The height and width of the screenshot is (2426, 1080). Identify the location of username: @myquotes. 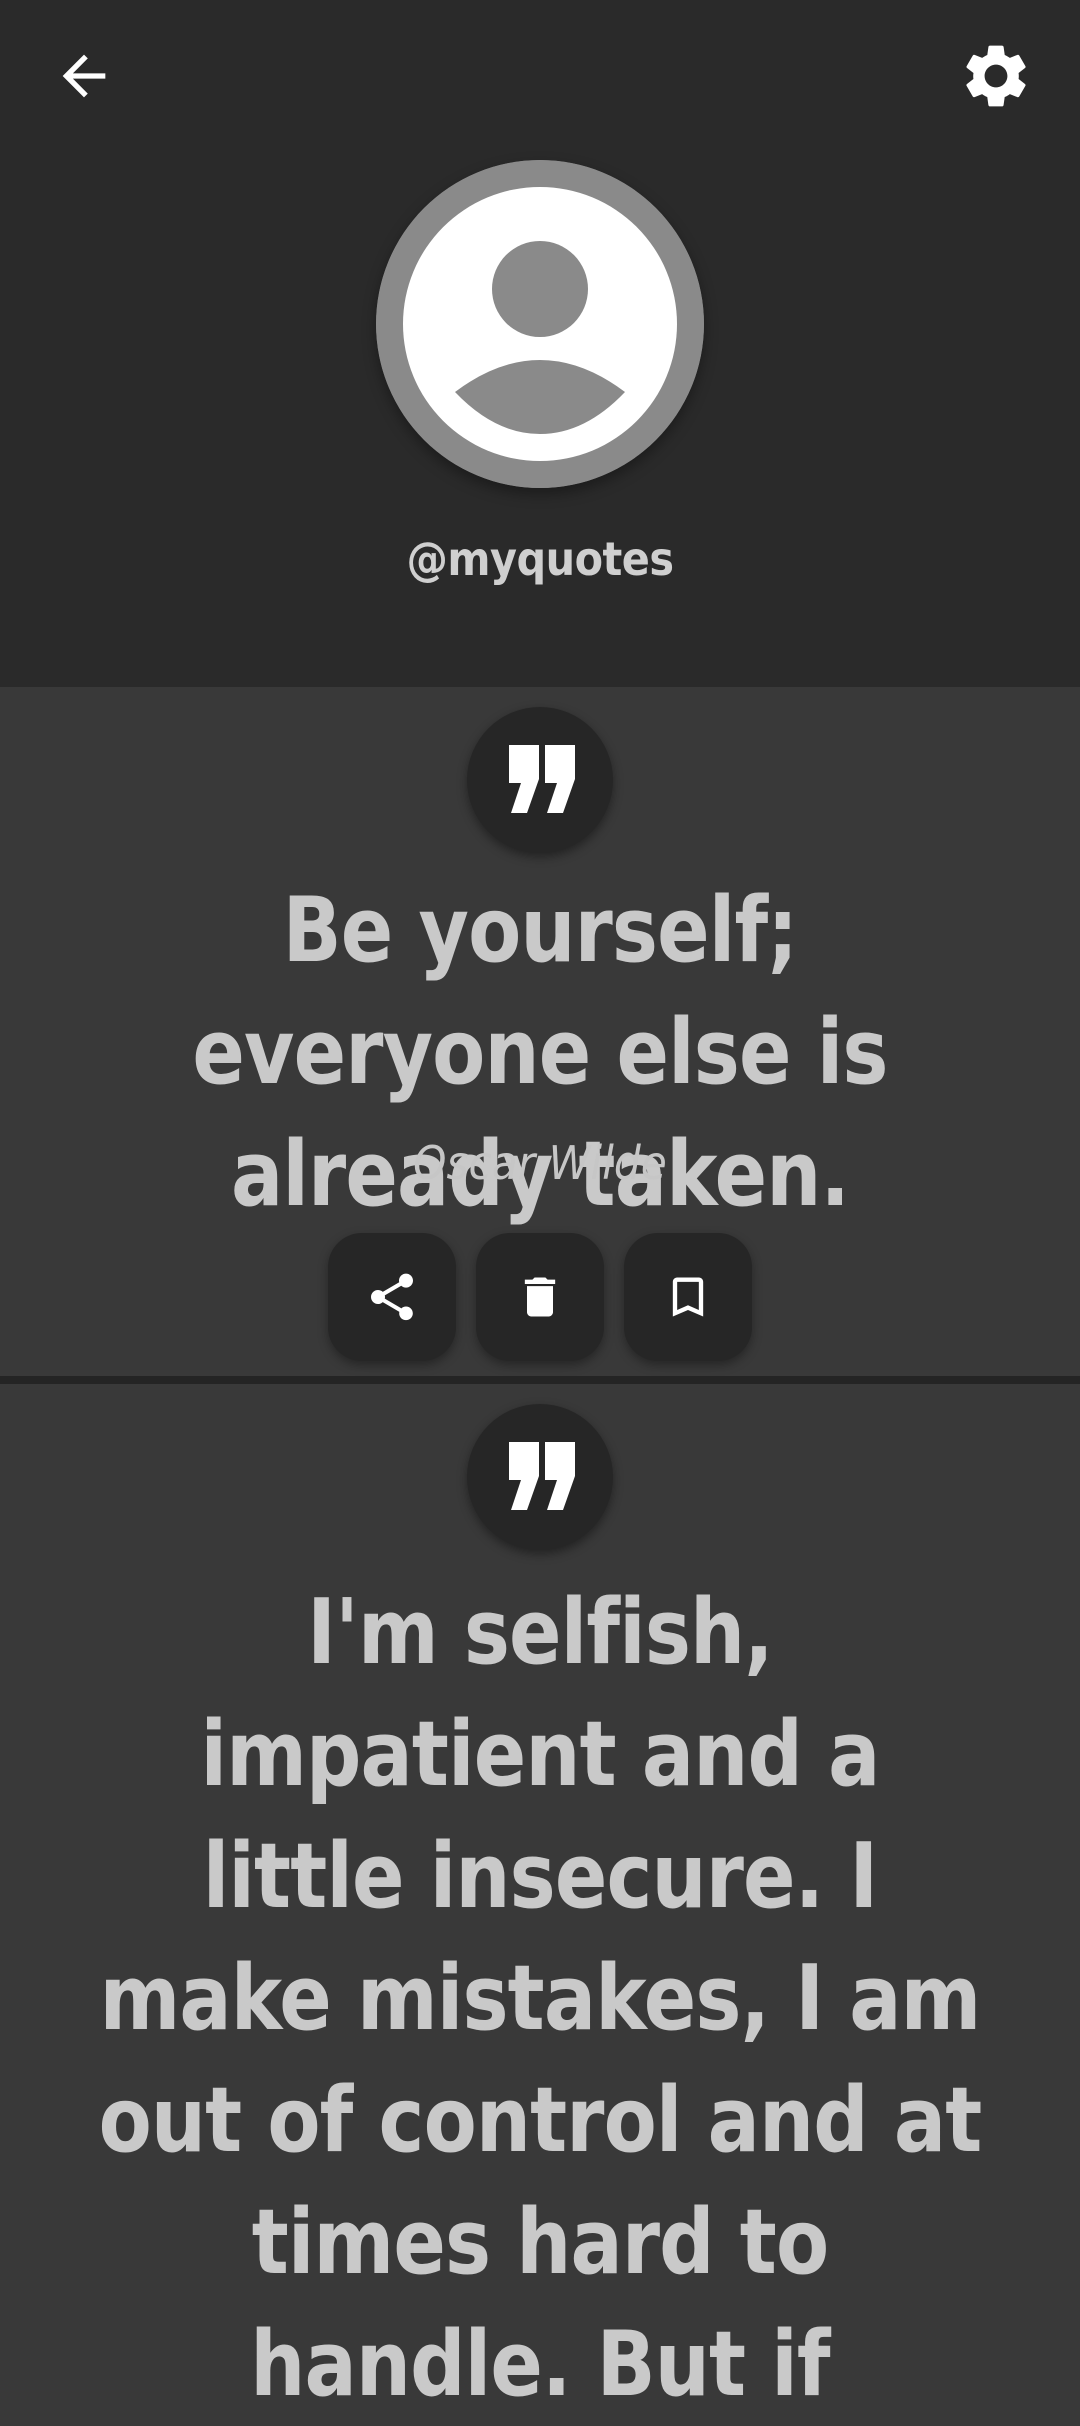
(540, 559).